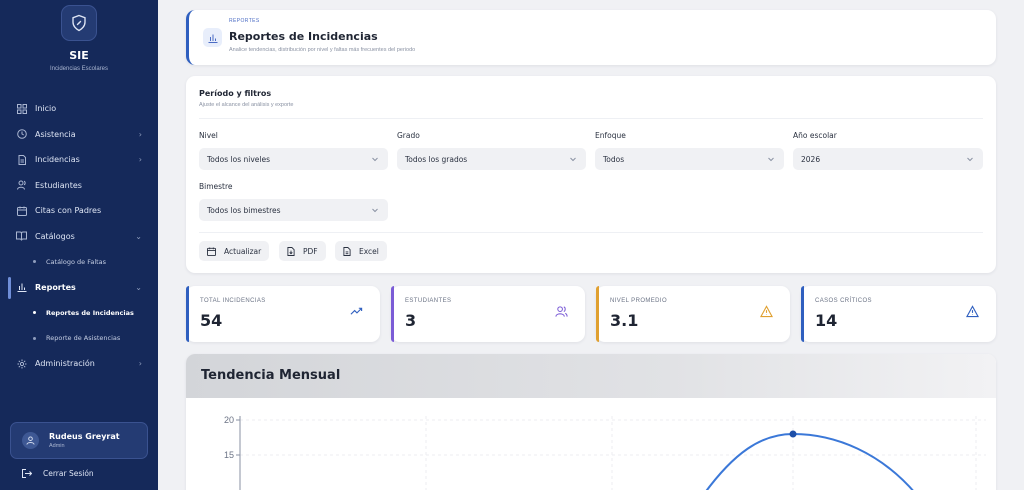 The height and width of the screenshot is (490, 1024). Describe the element at coordinates (21, 134) in the screenshot. I see `clock-icon` at that location.